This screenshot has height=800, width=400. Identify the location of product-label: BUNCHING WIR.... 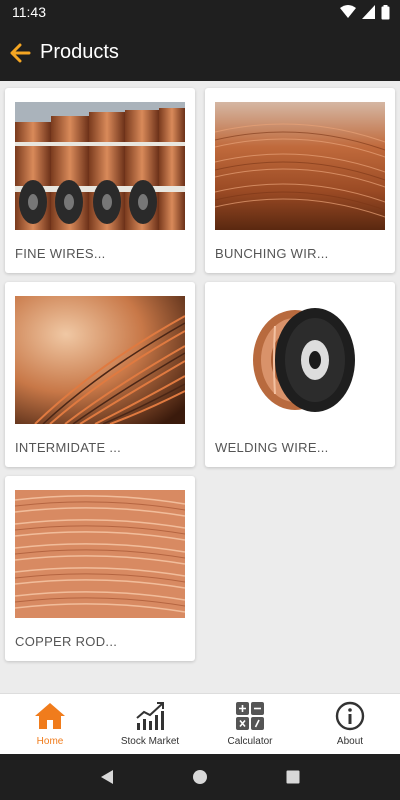
(272, 253).